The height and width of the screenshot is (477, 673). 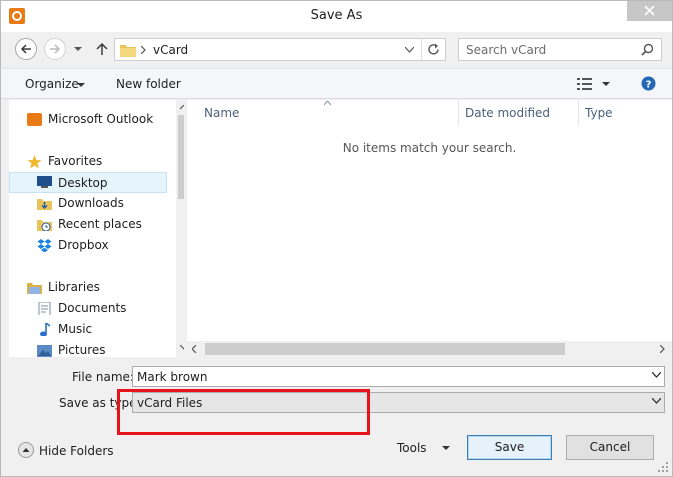 I want to click on tools-dropdown-icon, so click(x=446, y=448).